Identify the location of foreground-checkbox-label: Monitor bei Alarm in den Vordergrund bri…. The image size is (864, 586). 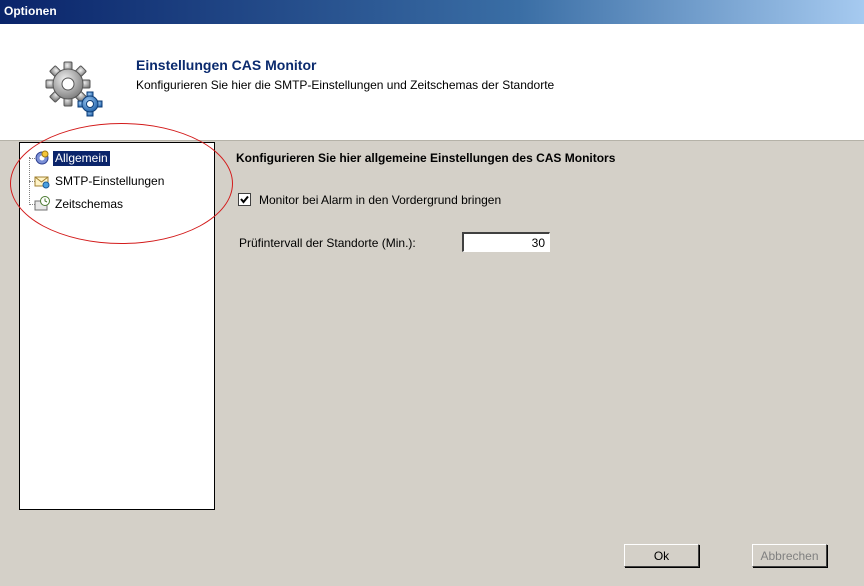
(380, 200).